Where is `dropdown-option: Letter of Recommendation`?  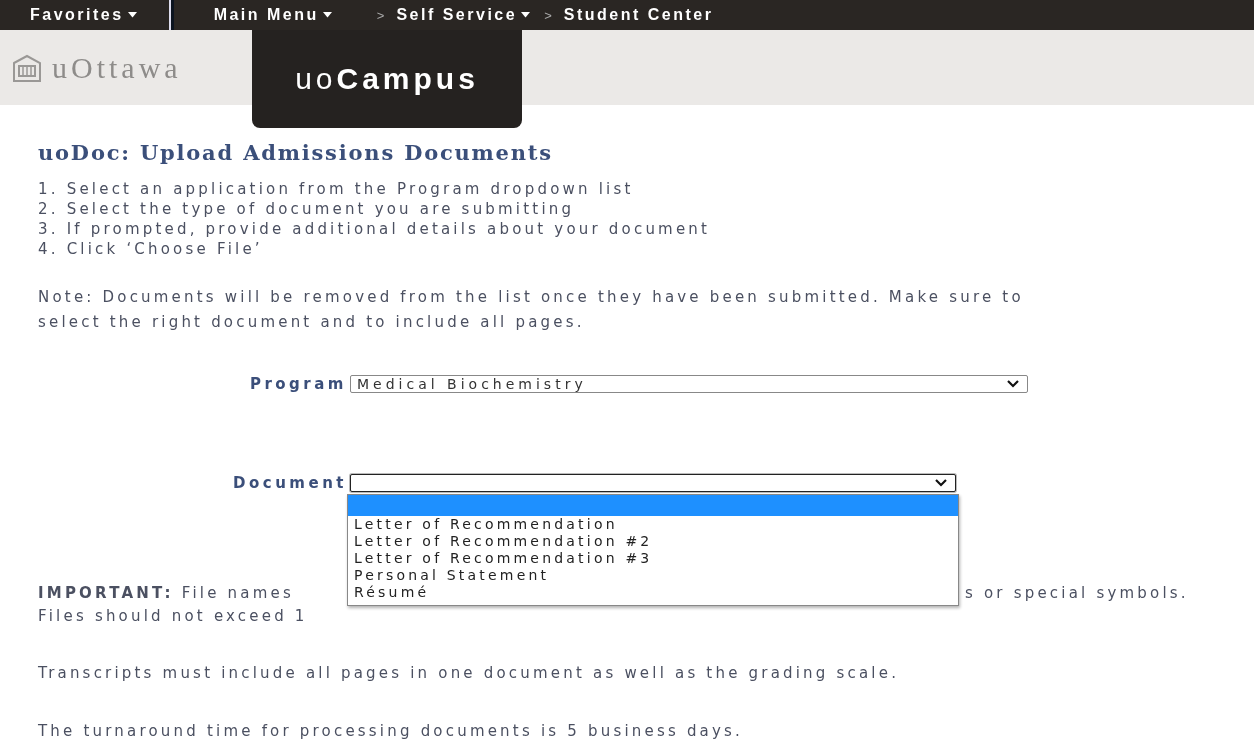 dropdown-option: Letter of Recommendation is located at coordinates (653, 524).